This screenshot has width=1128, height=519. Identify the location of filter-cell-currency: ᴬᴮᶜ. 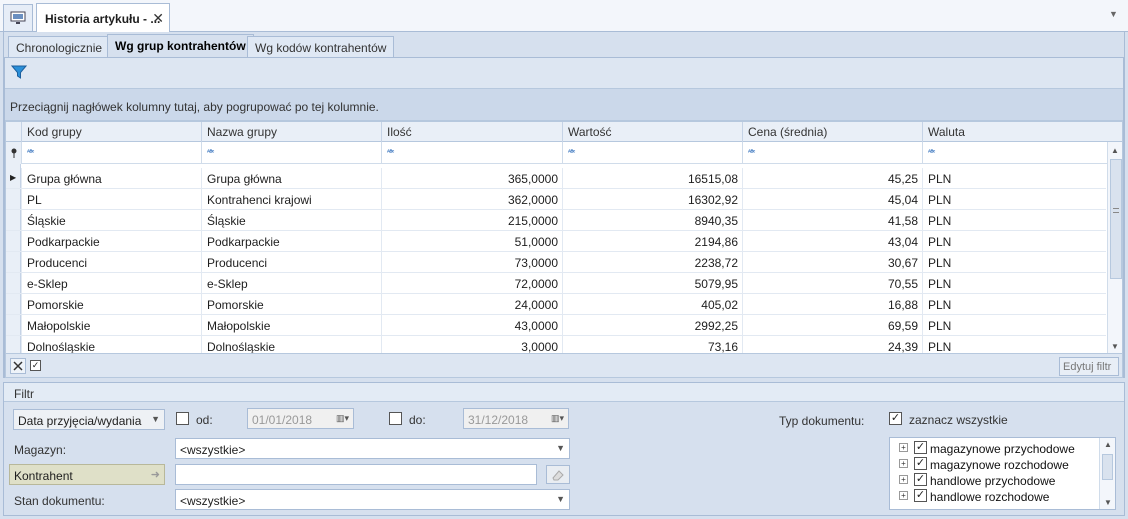
(1014, 153).